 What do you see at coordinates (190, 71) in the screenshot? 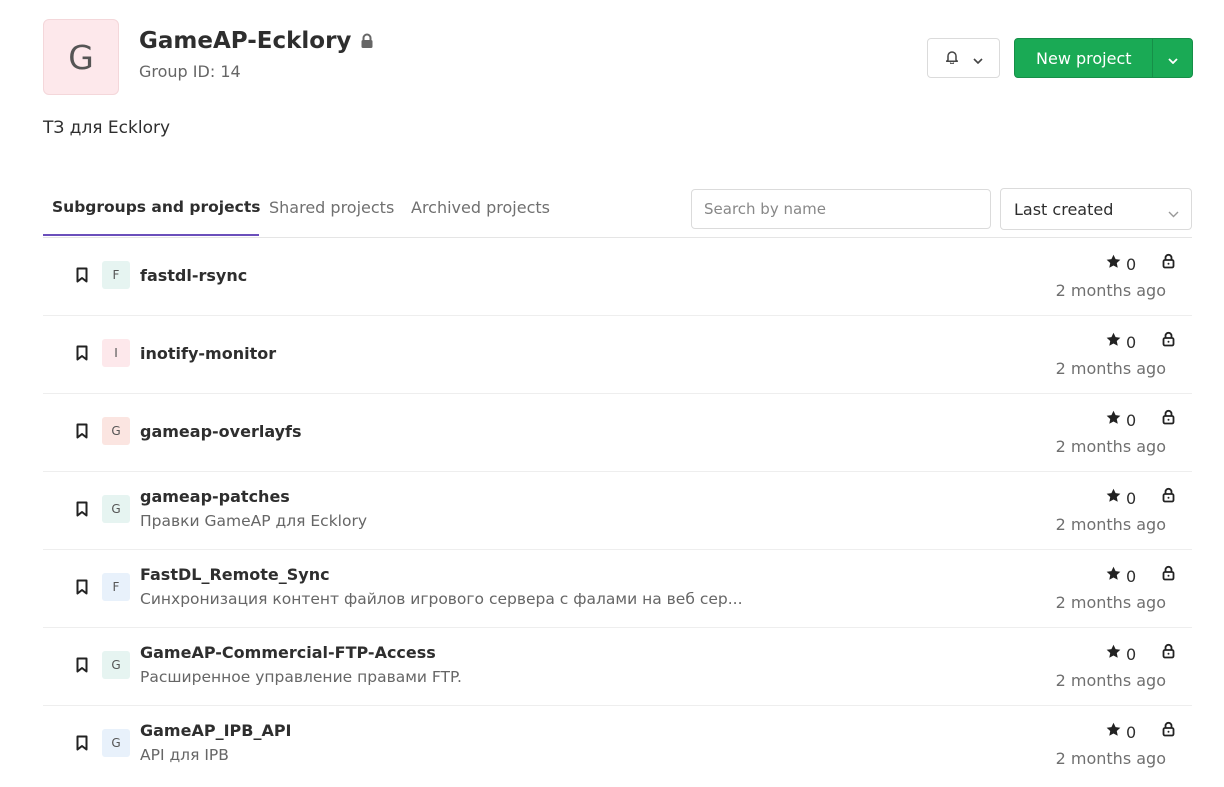
I see `group-id: Group ID: 14` at bounding box center [190, 71].